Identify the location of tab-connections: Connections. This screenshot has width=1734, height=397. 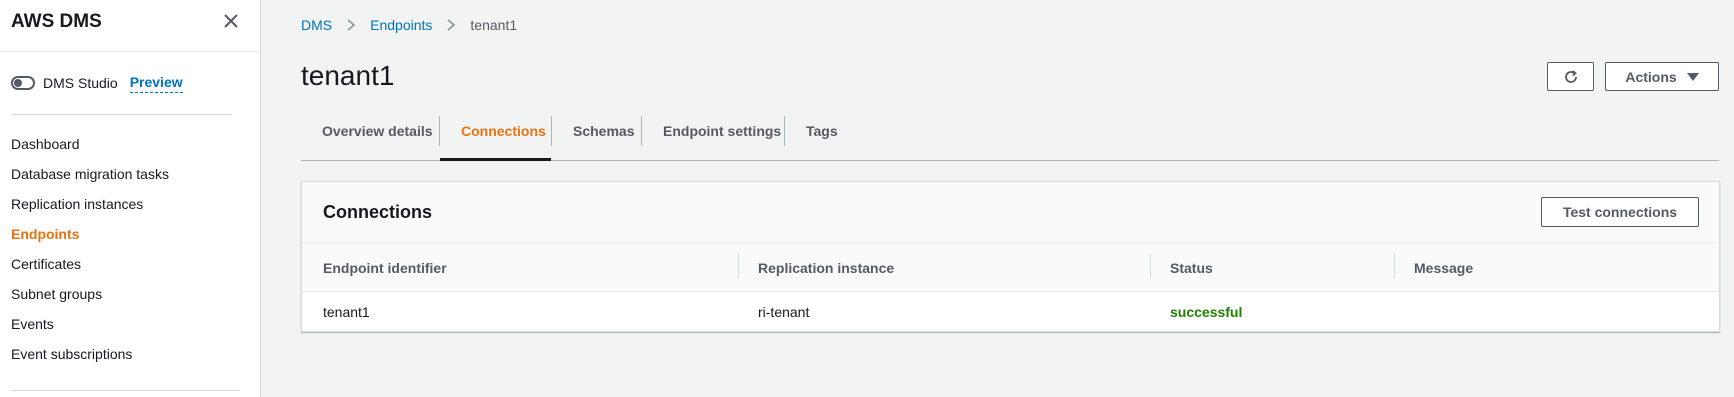
(495, 137).